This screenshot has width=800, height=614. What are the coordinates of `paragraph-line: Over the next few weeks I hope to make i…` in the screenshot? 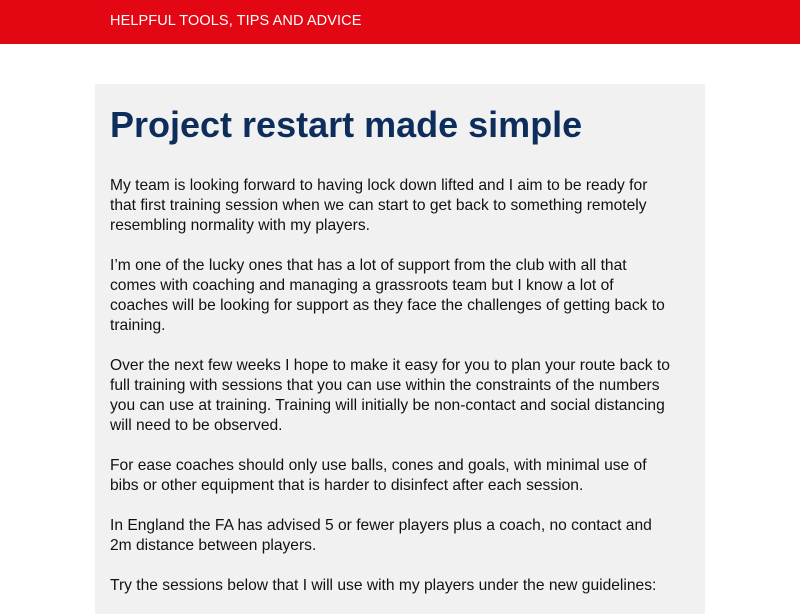 It's located at (390, 365).